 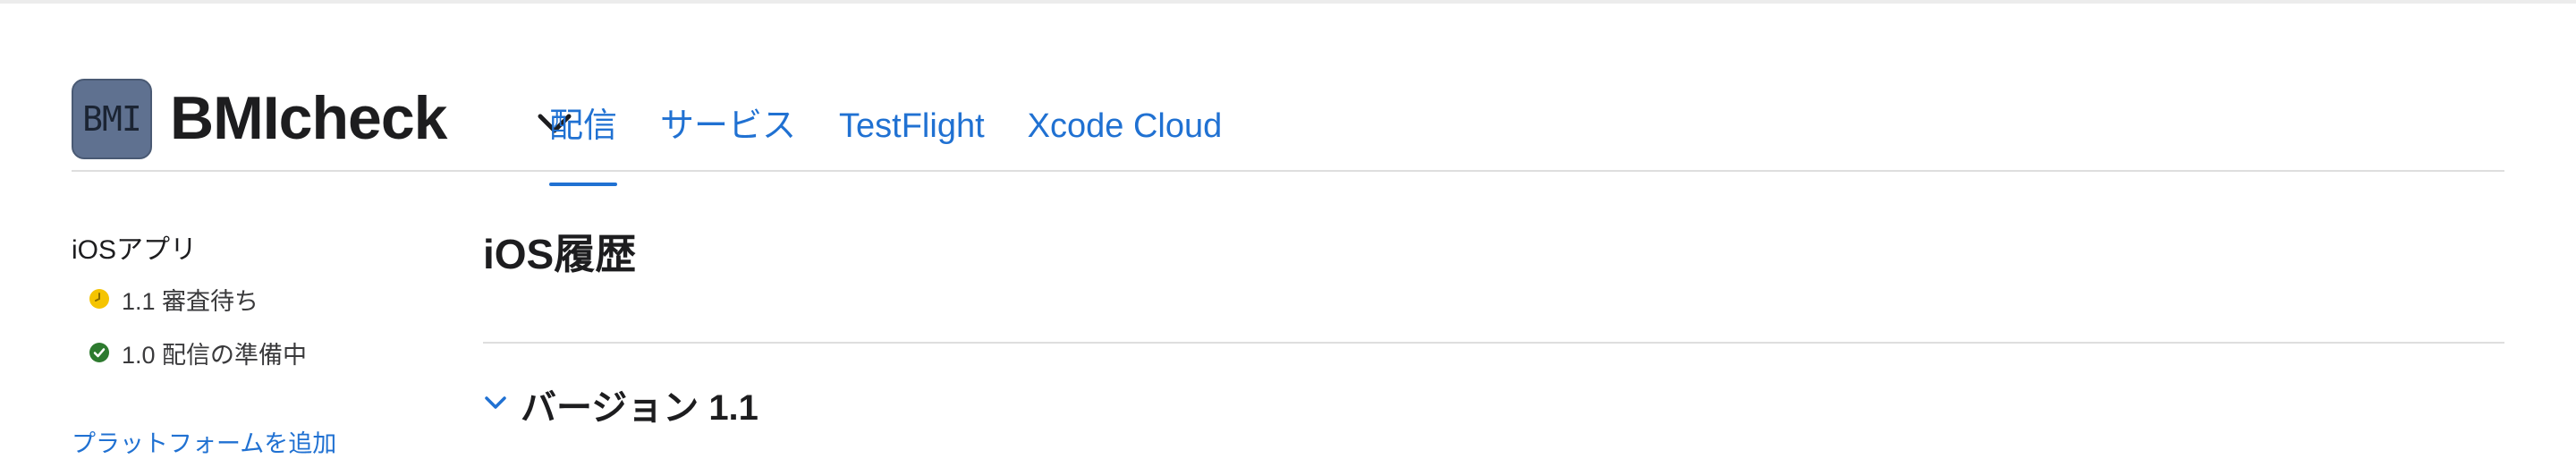 I want to click on app-icon: BMI, so click(x=112, y=119).